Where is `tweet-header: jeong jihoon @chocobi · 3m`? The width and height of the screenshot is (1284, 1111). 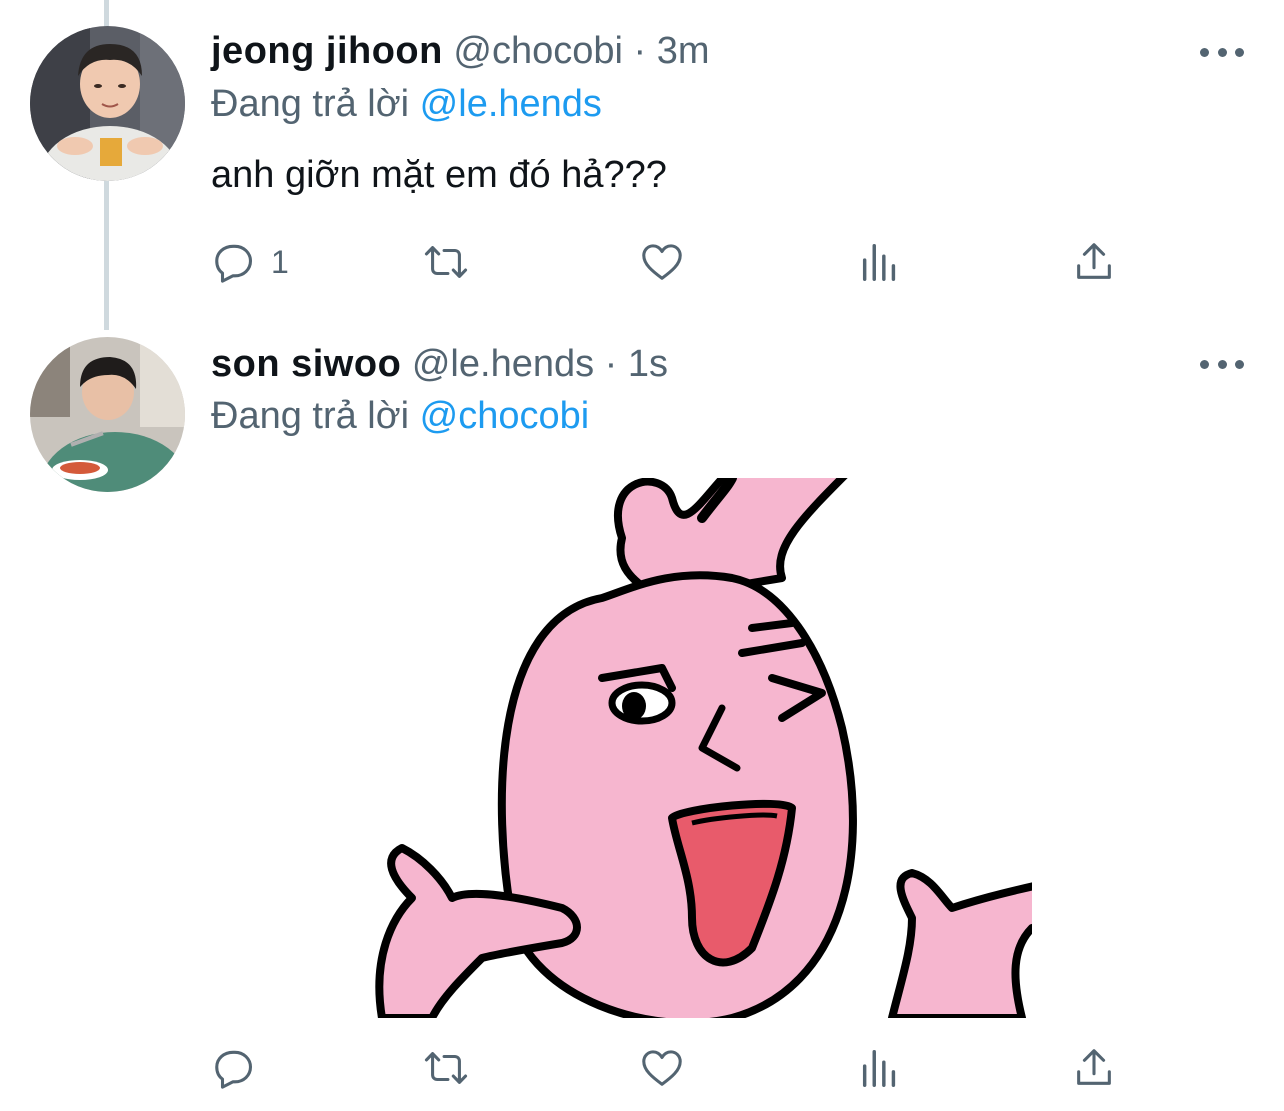
tweet-header: jeong jihoon @chocobi · 3m is located at coordinates (460, 51).